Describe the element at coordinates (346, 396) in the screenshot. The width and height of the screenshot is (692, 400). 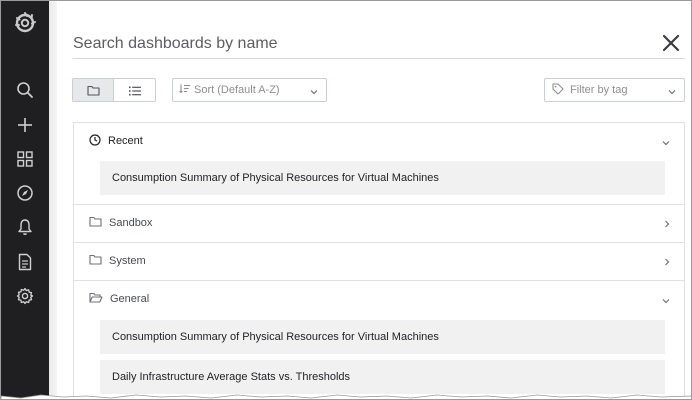
I see `torn-edge-decoration` at that location.